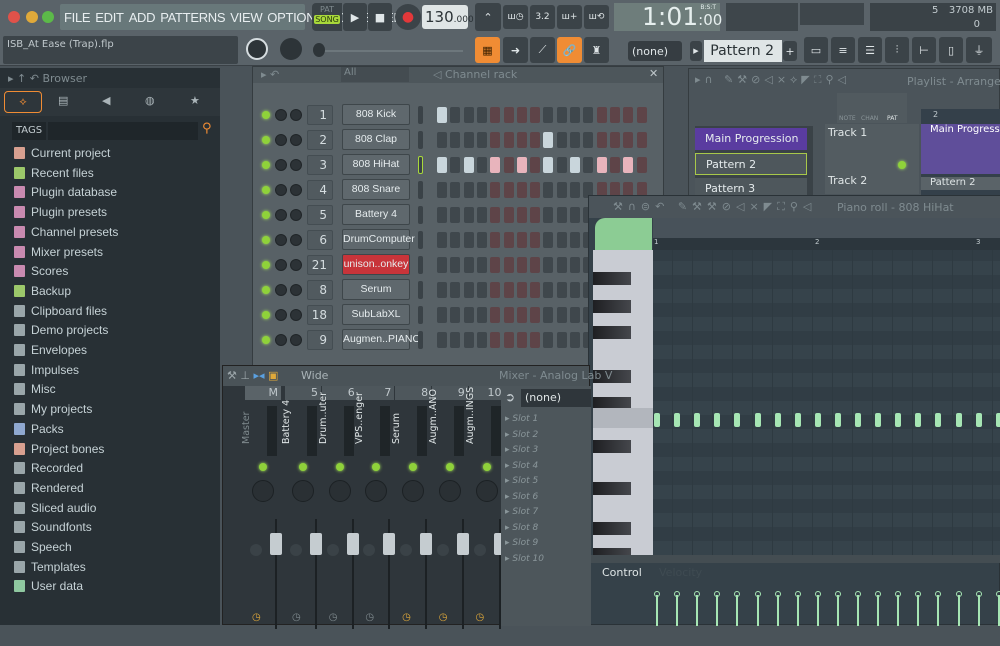 This screenshot has height=646, width=1000. What do you see at coordinates (332, 550) in the screenshot?
I see `stereo-knob` at bounding box center [332, 550].